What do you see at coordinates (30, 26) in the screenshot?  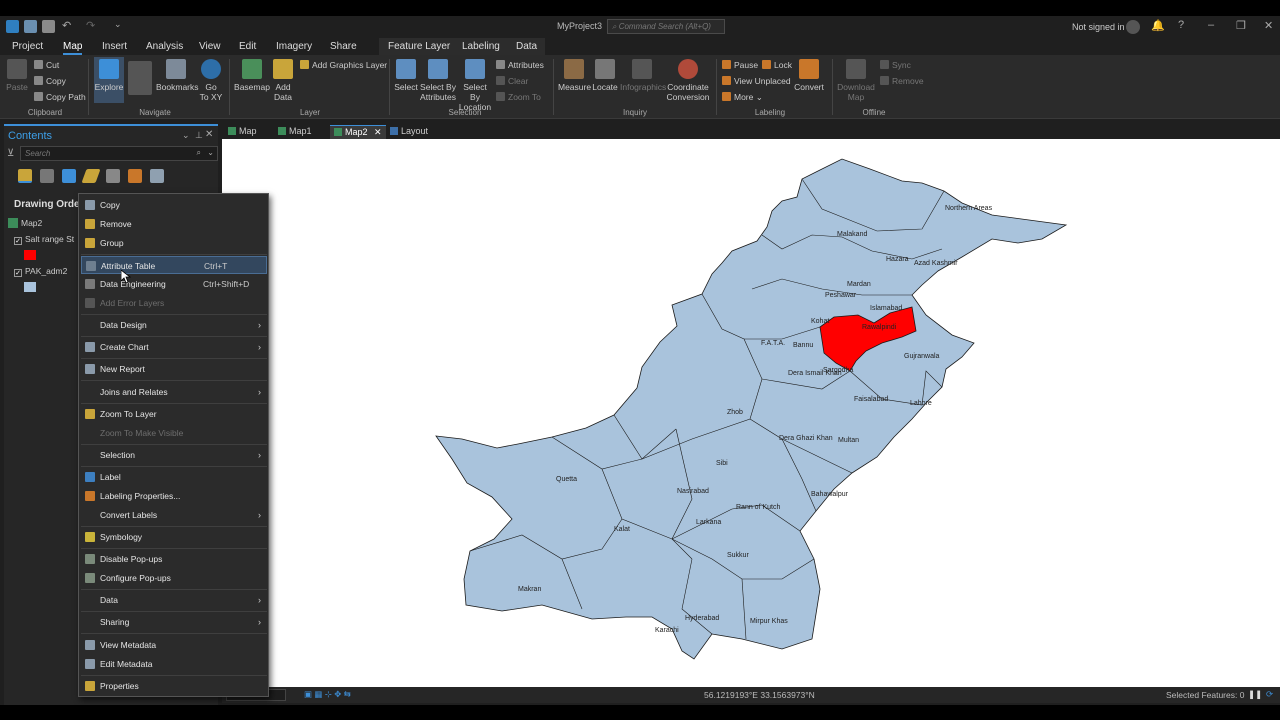 I see `new-project-icon` at bounding box center [30, 26].